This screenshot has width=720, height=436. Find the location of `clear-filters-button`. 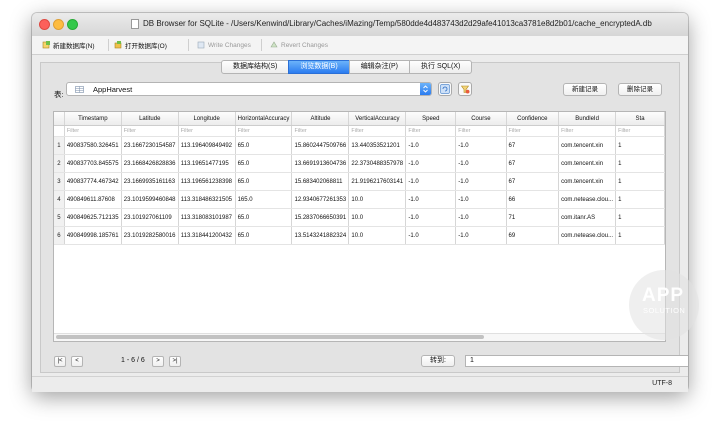

clear-filters-button is located at coordinates (465, 89).